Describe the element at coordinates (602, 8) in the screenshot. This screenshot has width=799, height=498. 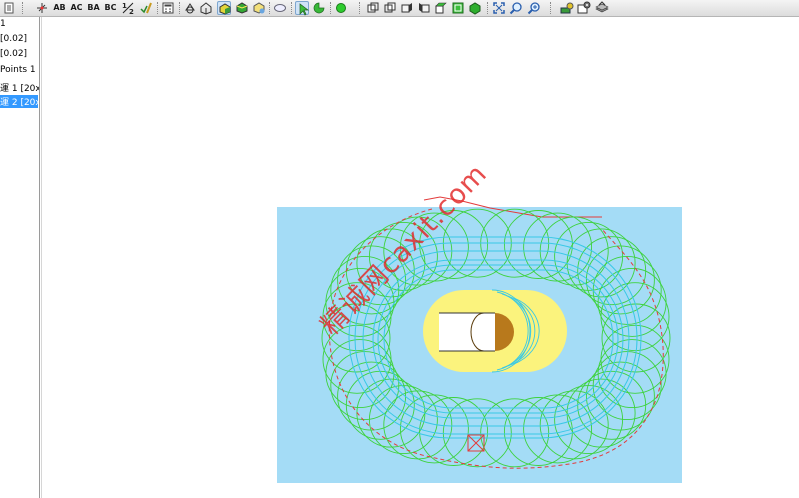
I see `layers-icon` at that location.